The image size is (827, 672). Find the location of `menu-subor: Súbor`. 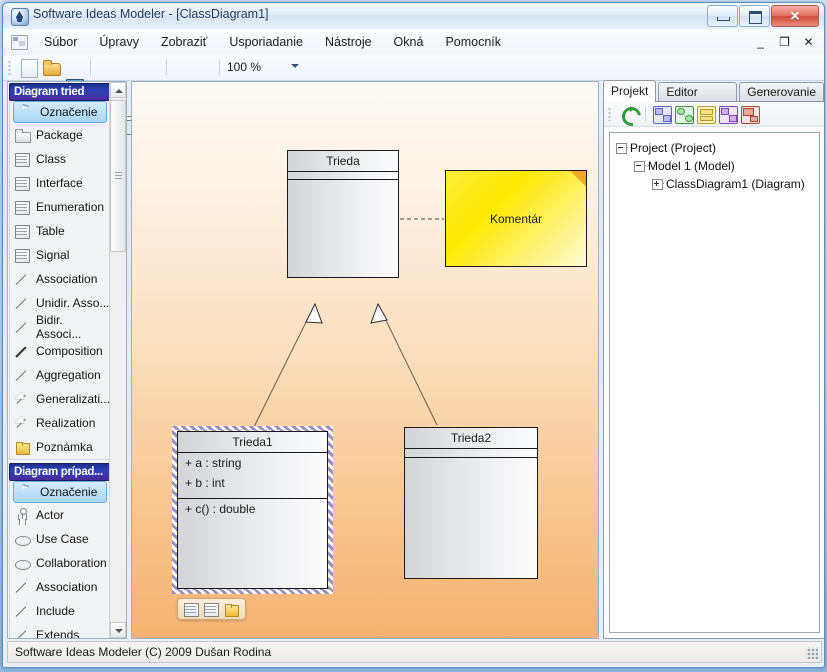

menu-subor: Súbor is located at coordinates (60, 42).